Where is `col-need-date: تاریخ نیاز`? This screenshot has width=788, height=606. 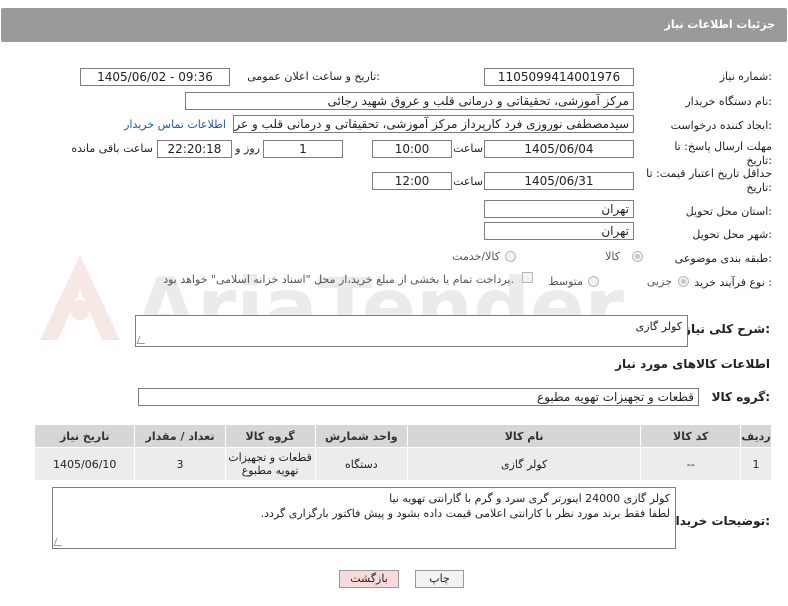
col-need-date: تاریخ نیاز is located at coordinates (84, 436).